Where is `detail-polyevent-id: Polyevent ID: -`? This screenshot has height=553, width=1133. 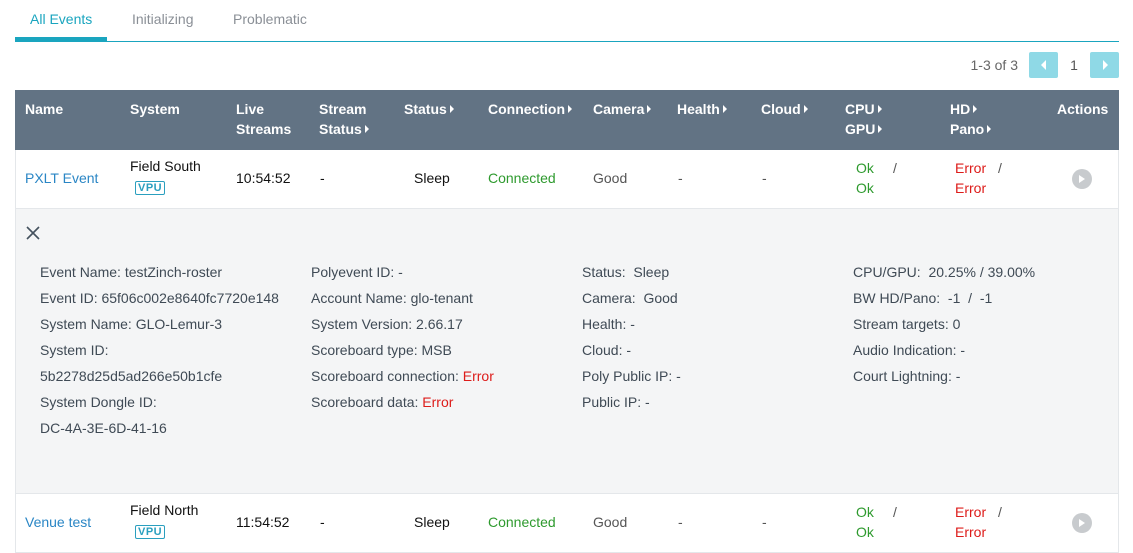 detail-polyevent-id: Polyevent ID: - is located at coordinates (357, 272).